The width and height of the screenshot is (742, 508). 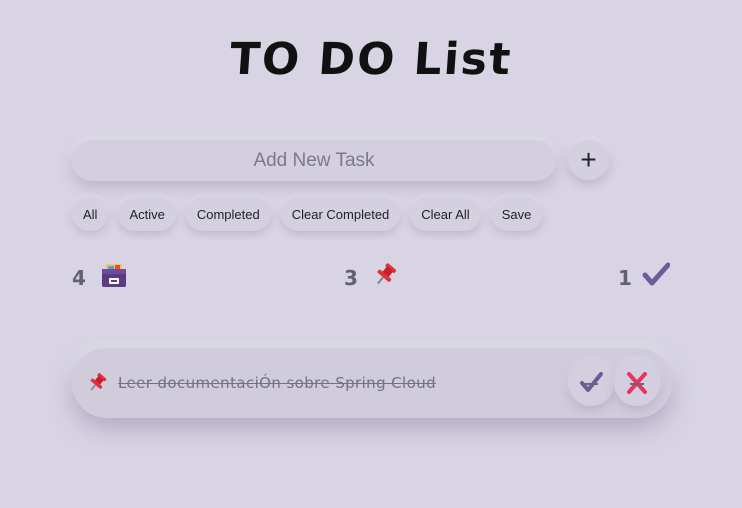 I want to click on app-title: TO DO List, so click(x=371, y=59).